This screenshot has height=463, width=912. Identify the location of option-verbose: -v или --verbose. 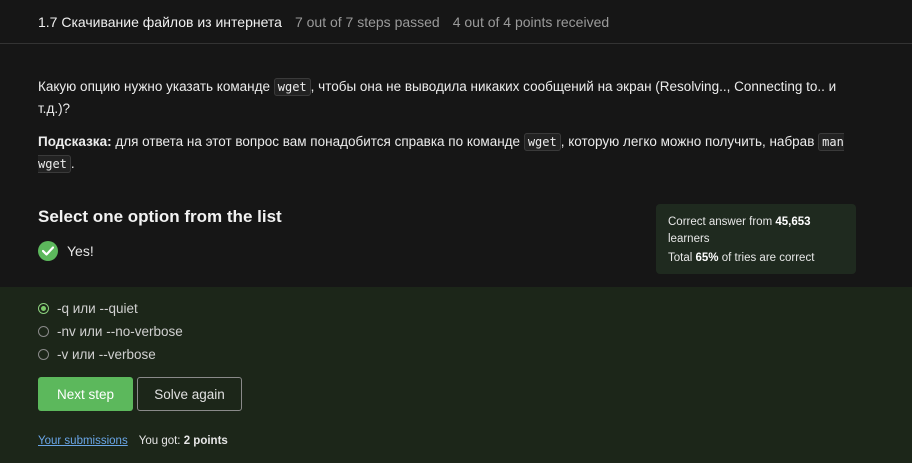
(97, 354).